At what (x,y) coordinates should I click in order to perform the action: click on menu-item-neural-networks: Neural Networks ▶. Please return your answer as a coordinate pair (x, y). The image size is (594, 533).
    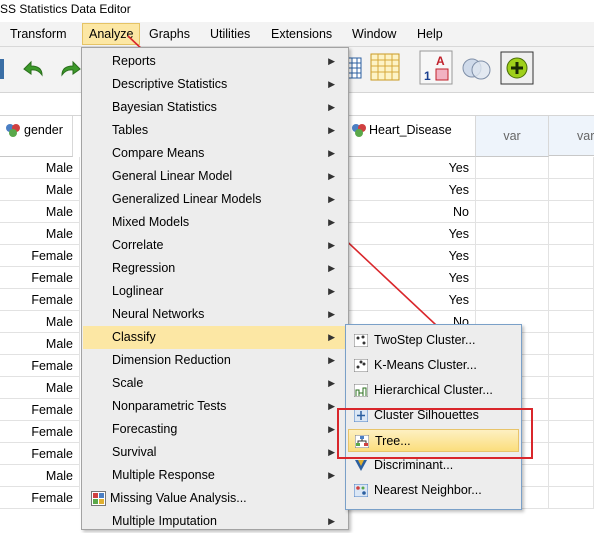
    Looking at the image, I should click on (215, 314).